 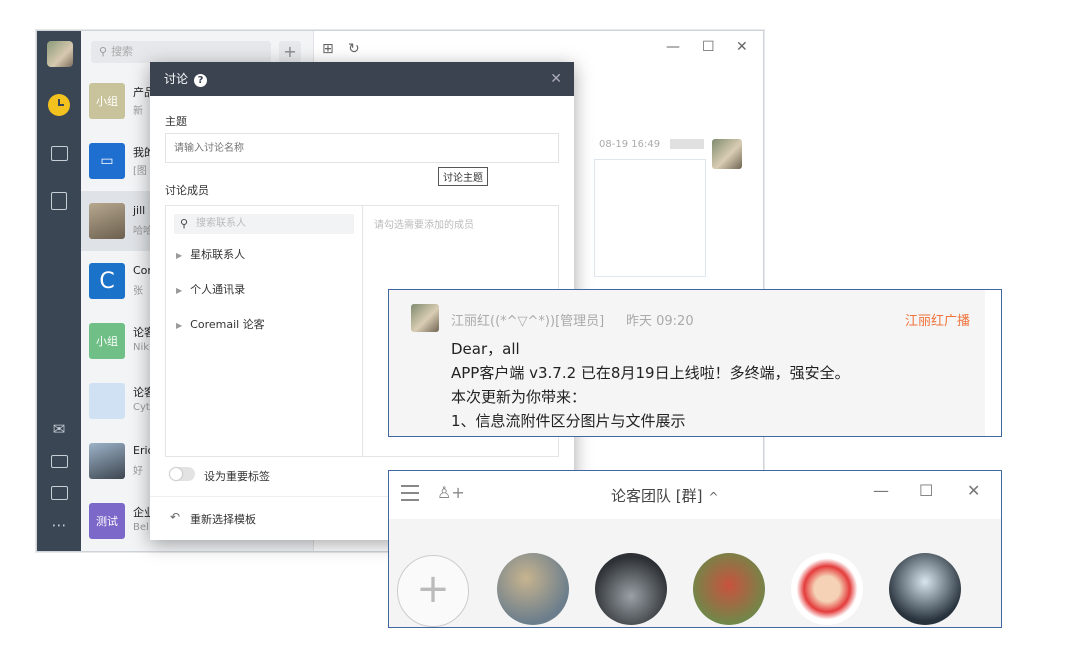 What do you see at coordinates (528, 321) in the screenshot?
I see `sender-name: 江丽红((*^▽^*))[管理员]` at bounding box center [528, 321].